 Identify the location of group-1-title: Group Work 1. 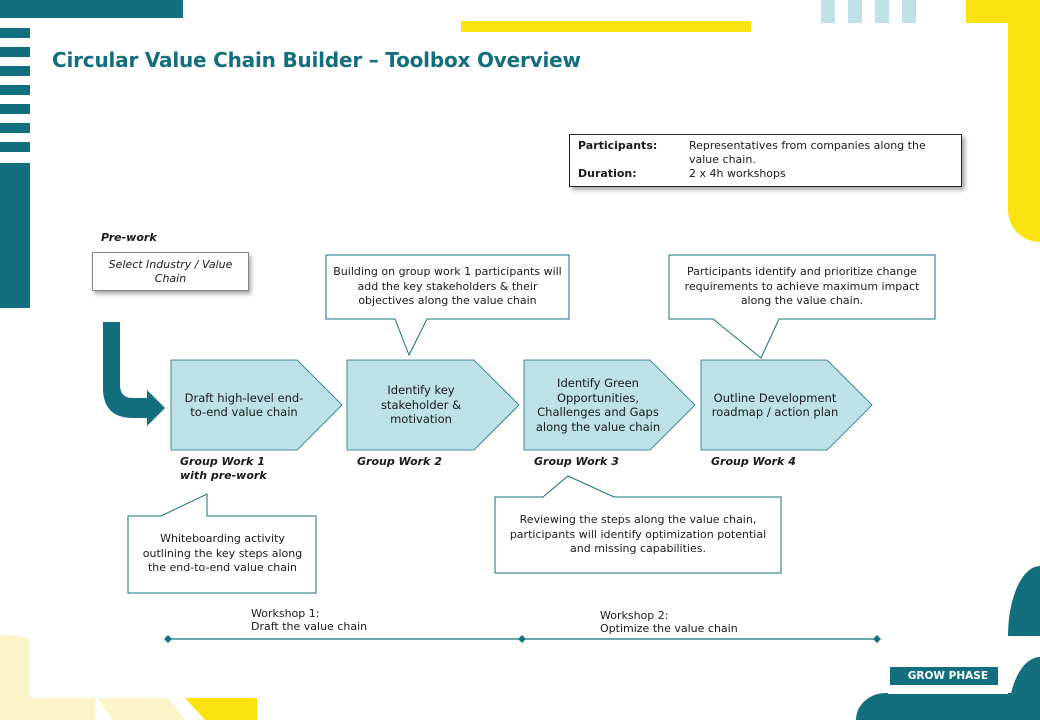
(222, 461).